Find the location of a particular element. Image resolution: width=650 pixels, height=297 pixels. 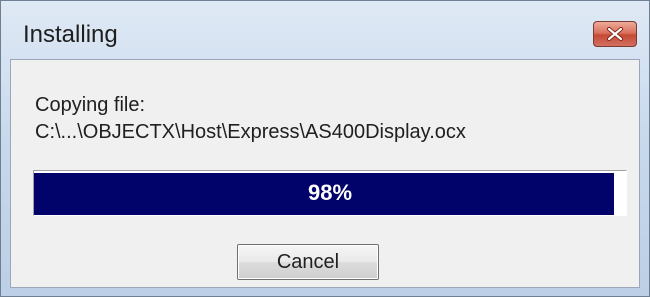

close-button is located at coordinates (615, 34).